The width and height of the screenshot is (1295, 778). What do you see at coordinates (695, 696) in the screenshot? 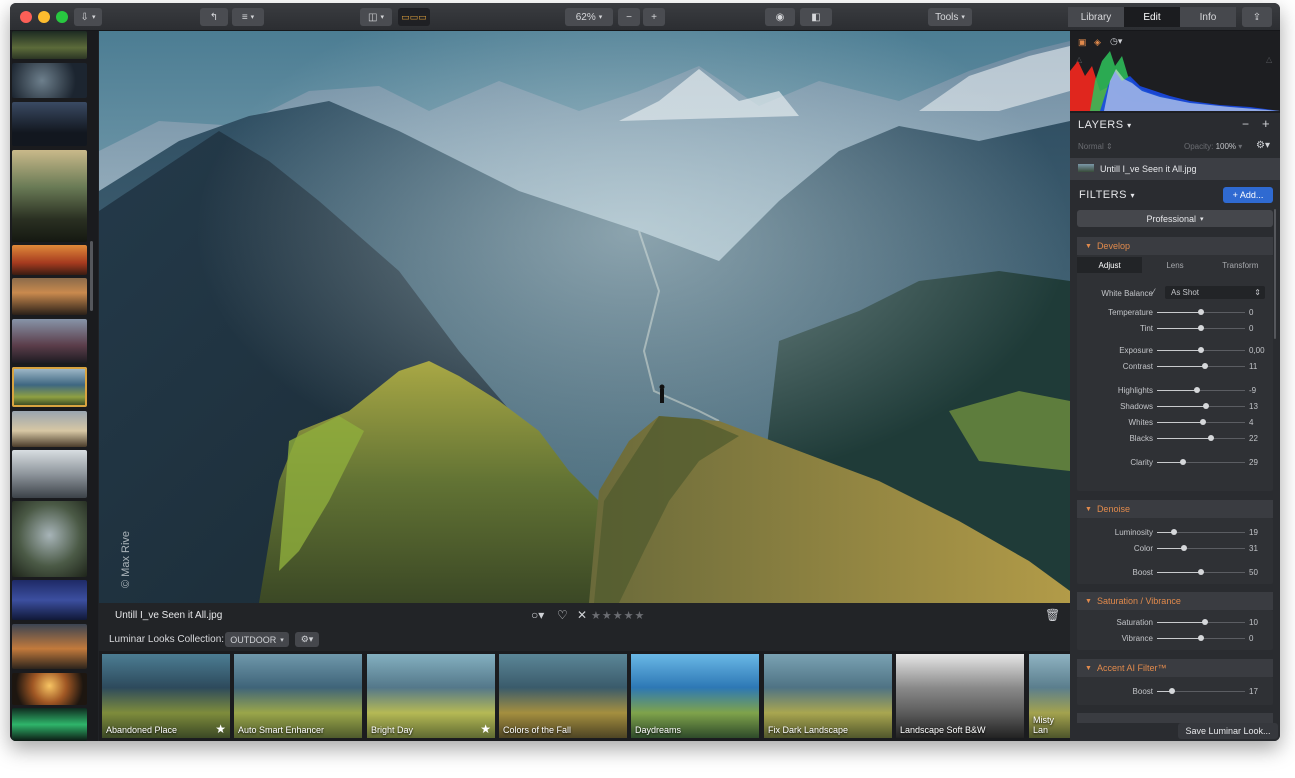
I see `look-thumb: Daydreams` at bounding box center [695, 696].